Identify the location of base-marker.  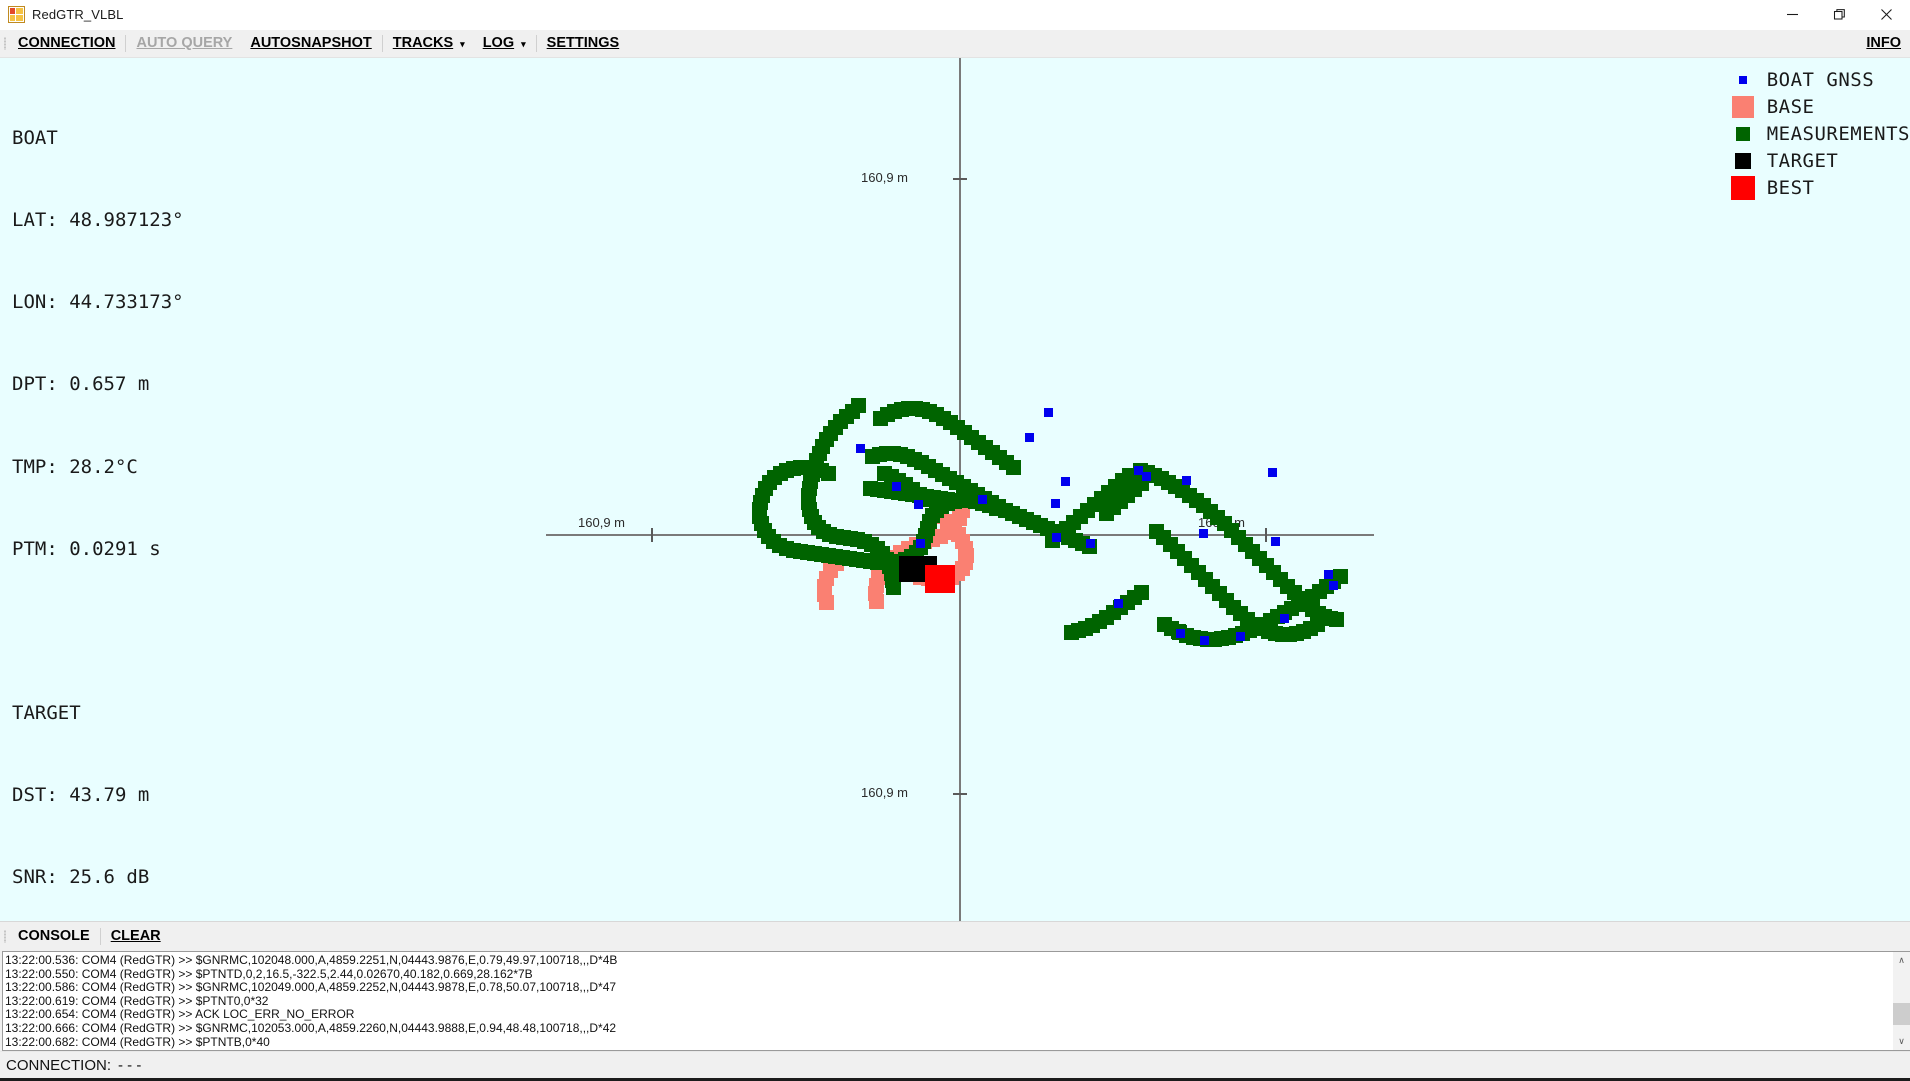
(876, 601).